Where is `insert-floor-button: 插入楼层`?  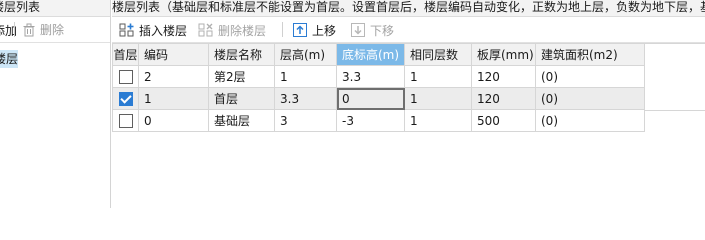
insert-floor-button: 插入楼层 is located at coordinates (153, 30).